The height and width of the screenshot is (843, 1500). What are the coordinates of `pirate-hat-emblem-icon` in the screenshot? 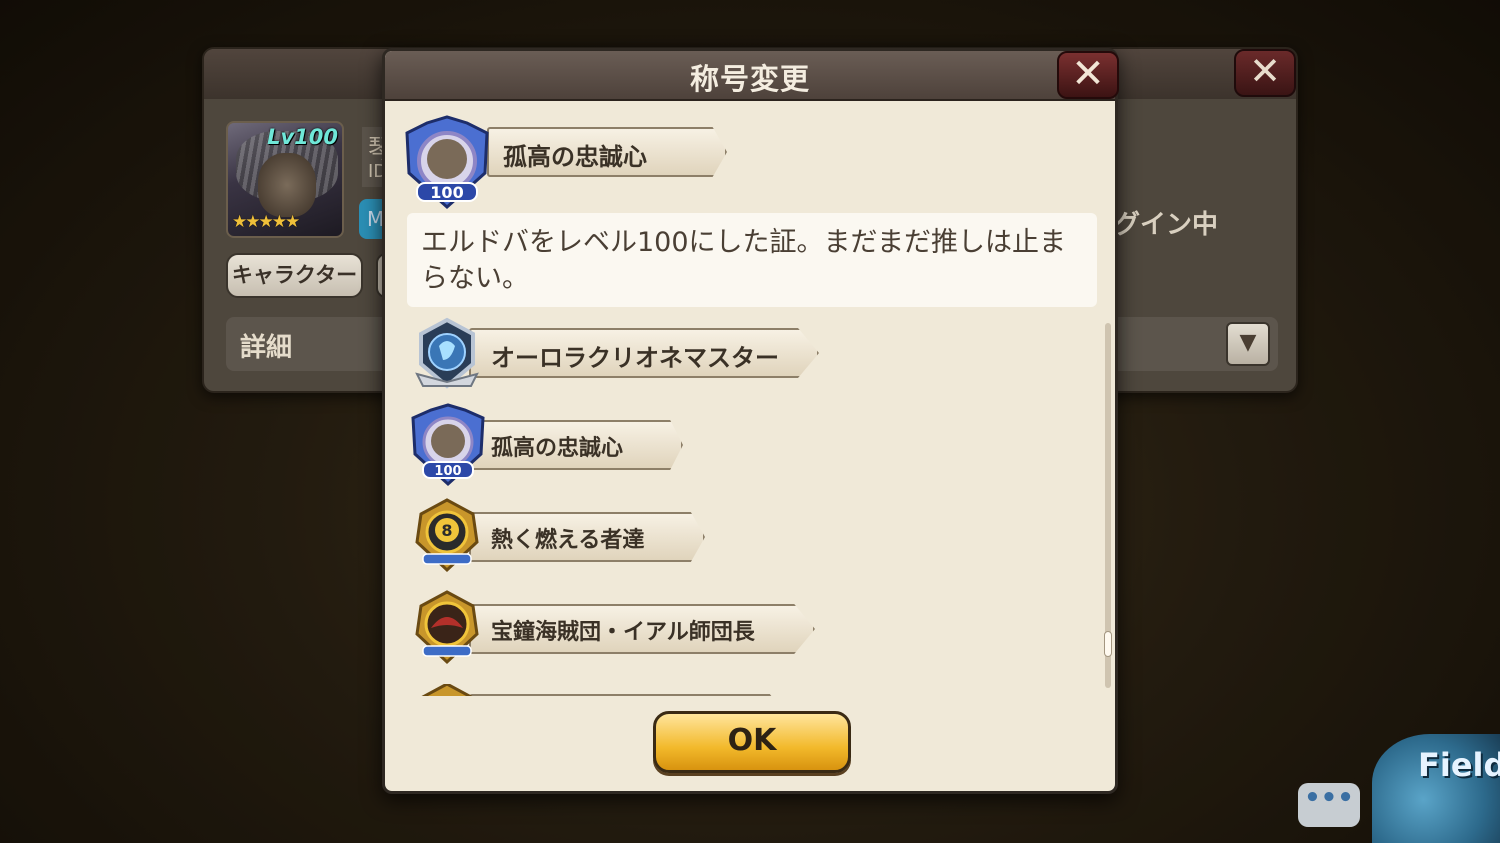 It's located at (447, 627).